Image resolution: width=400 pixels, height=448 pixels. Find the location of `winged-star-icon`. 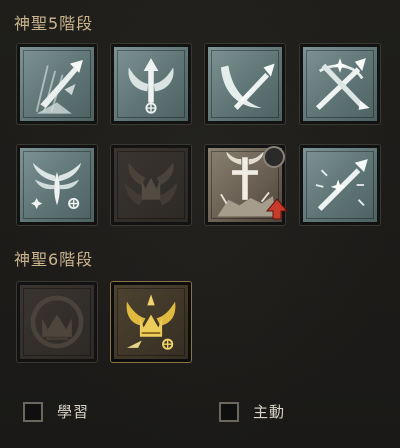

winged-star-icon is located at coordinates (56, 186).